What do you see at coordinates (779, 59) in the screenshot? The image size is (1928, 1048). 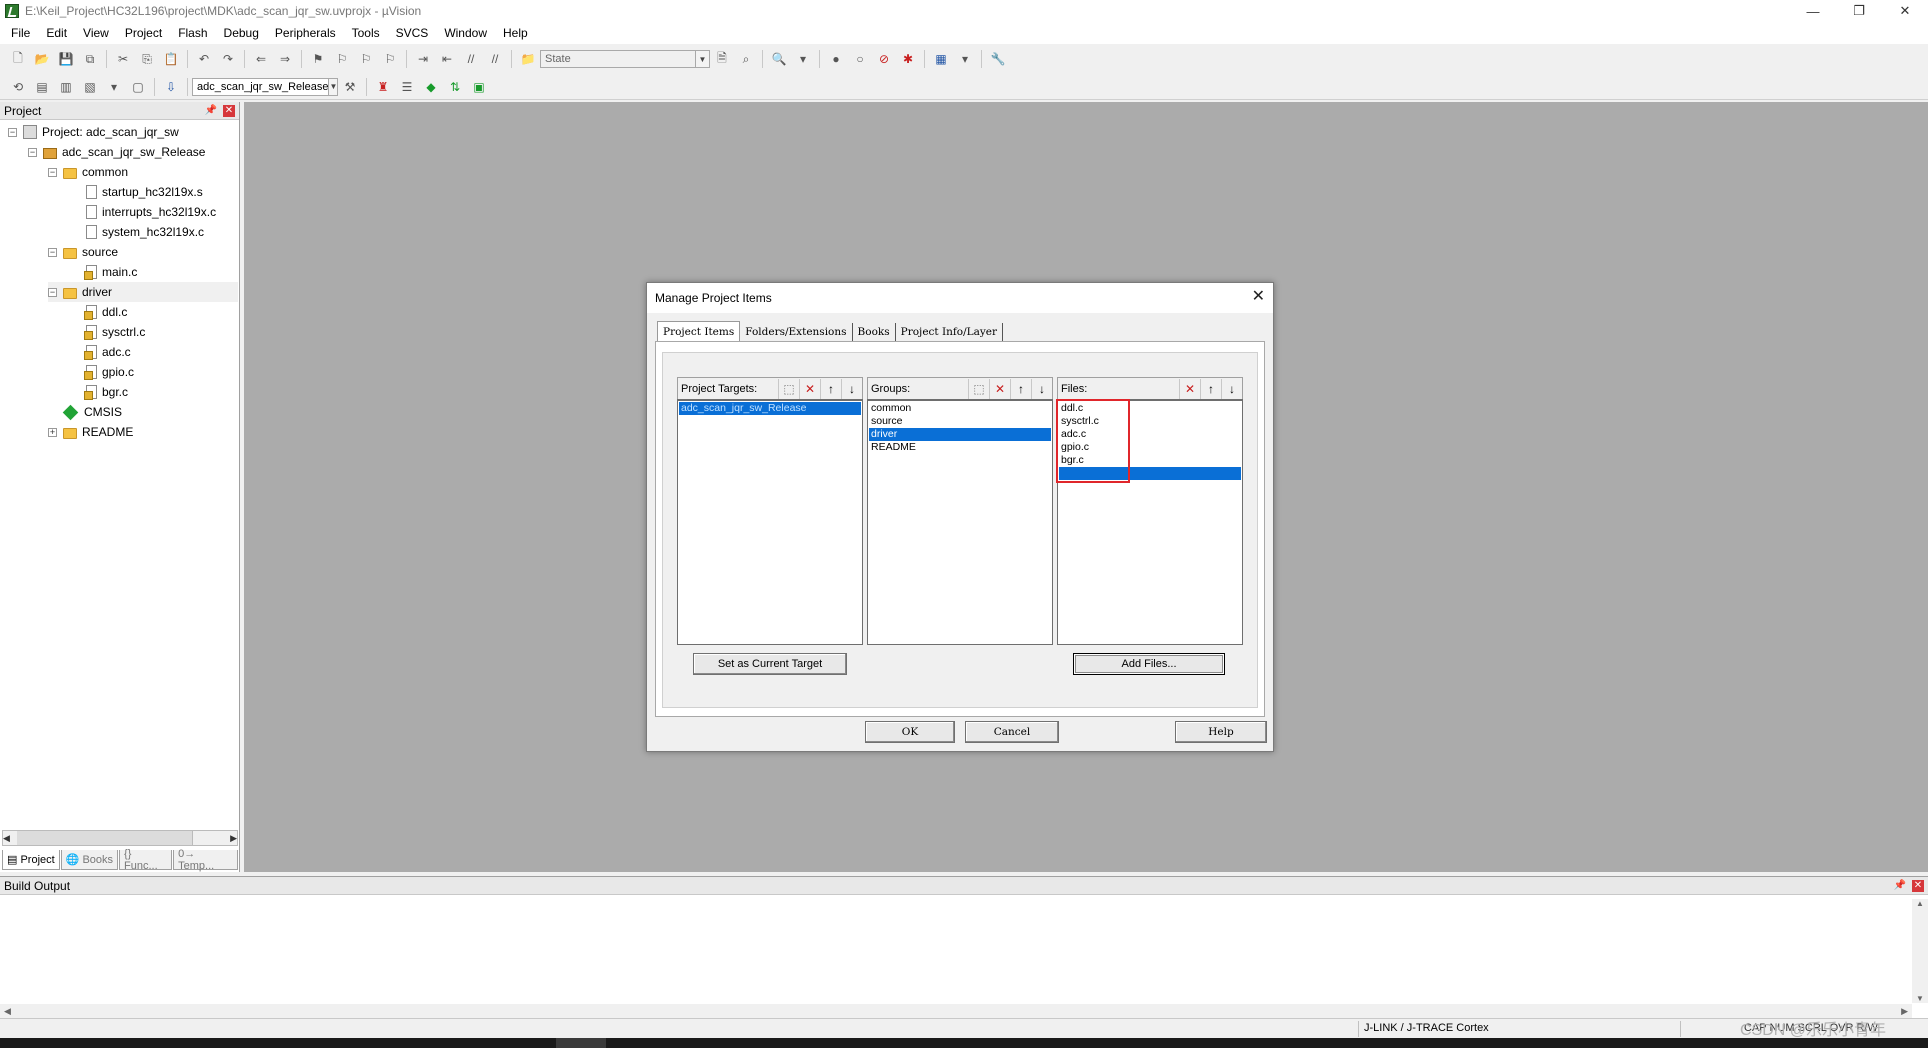 I see `debug-session-icon: 🔍` at bounding box center [779, 59].